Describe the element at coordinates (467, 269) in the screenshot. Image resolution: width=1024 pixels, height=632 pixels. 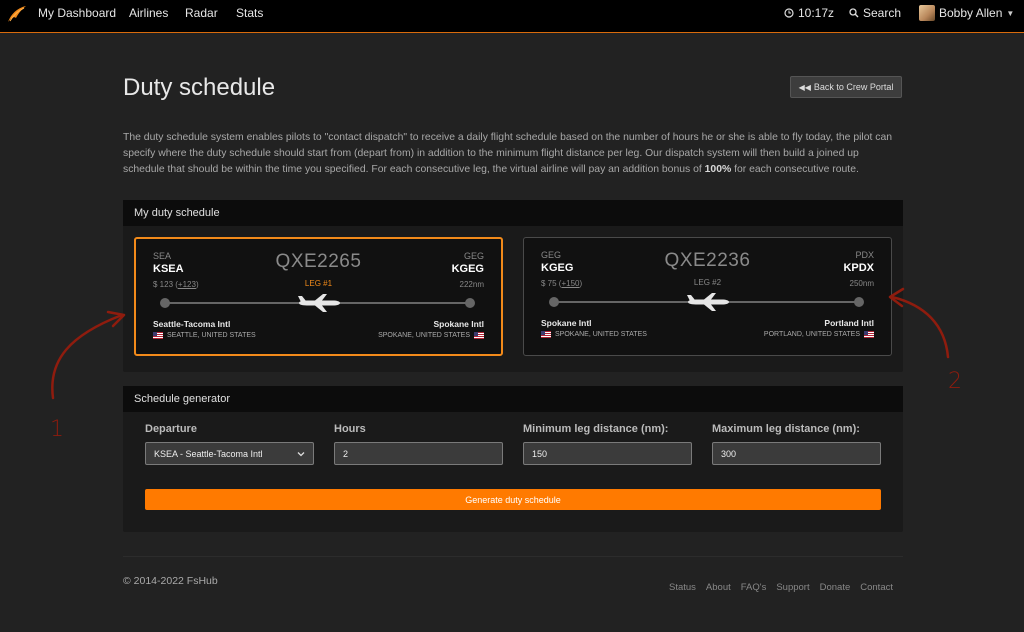
I see `to-icao: KGEG` at that location.